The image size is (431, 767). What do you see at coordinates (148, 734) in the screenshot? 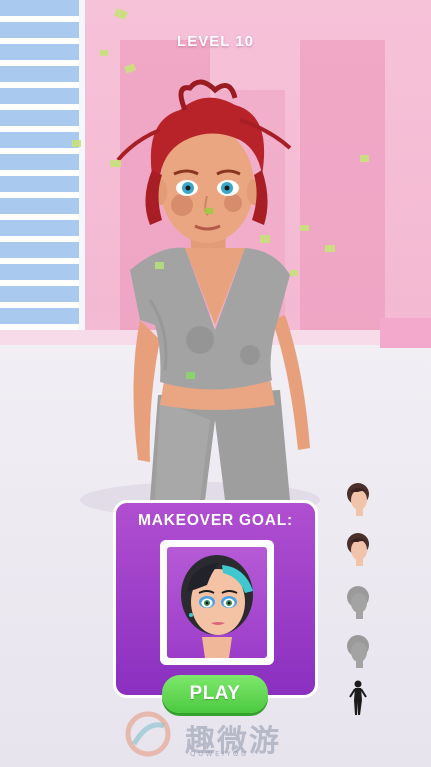
I see `watermark-logo-icon` at bounding box center [148, 734].